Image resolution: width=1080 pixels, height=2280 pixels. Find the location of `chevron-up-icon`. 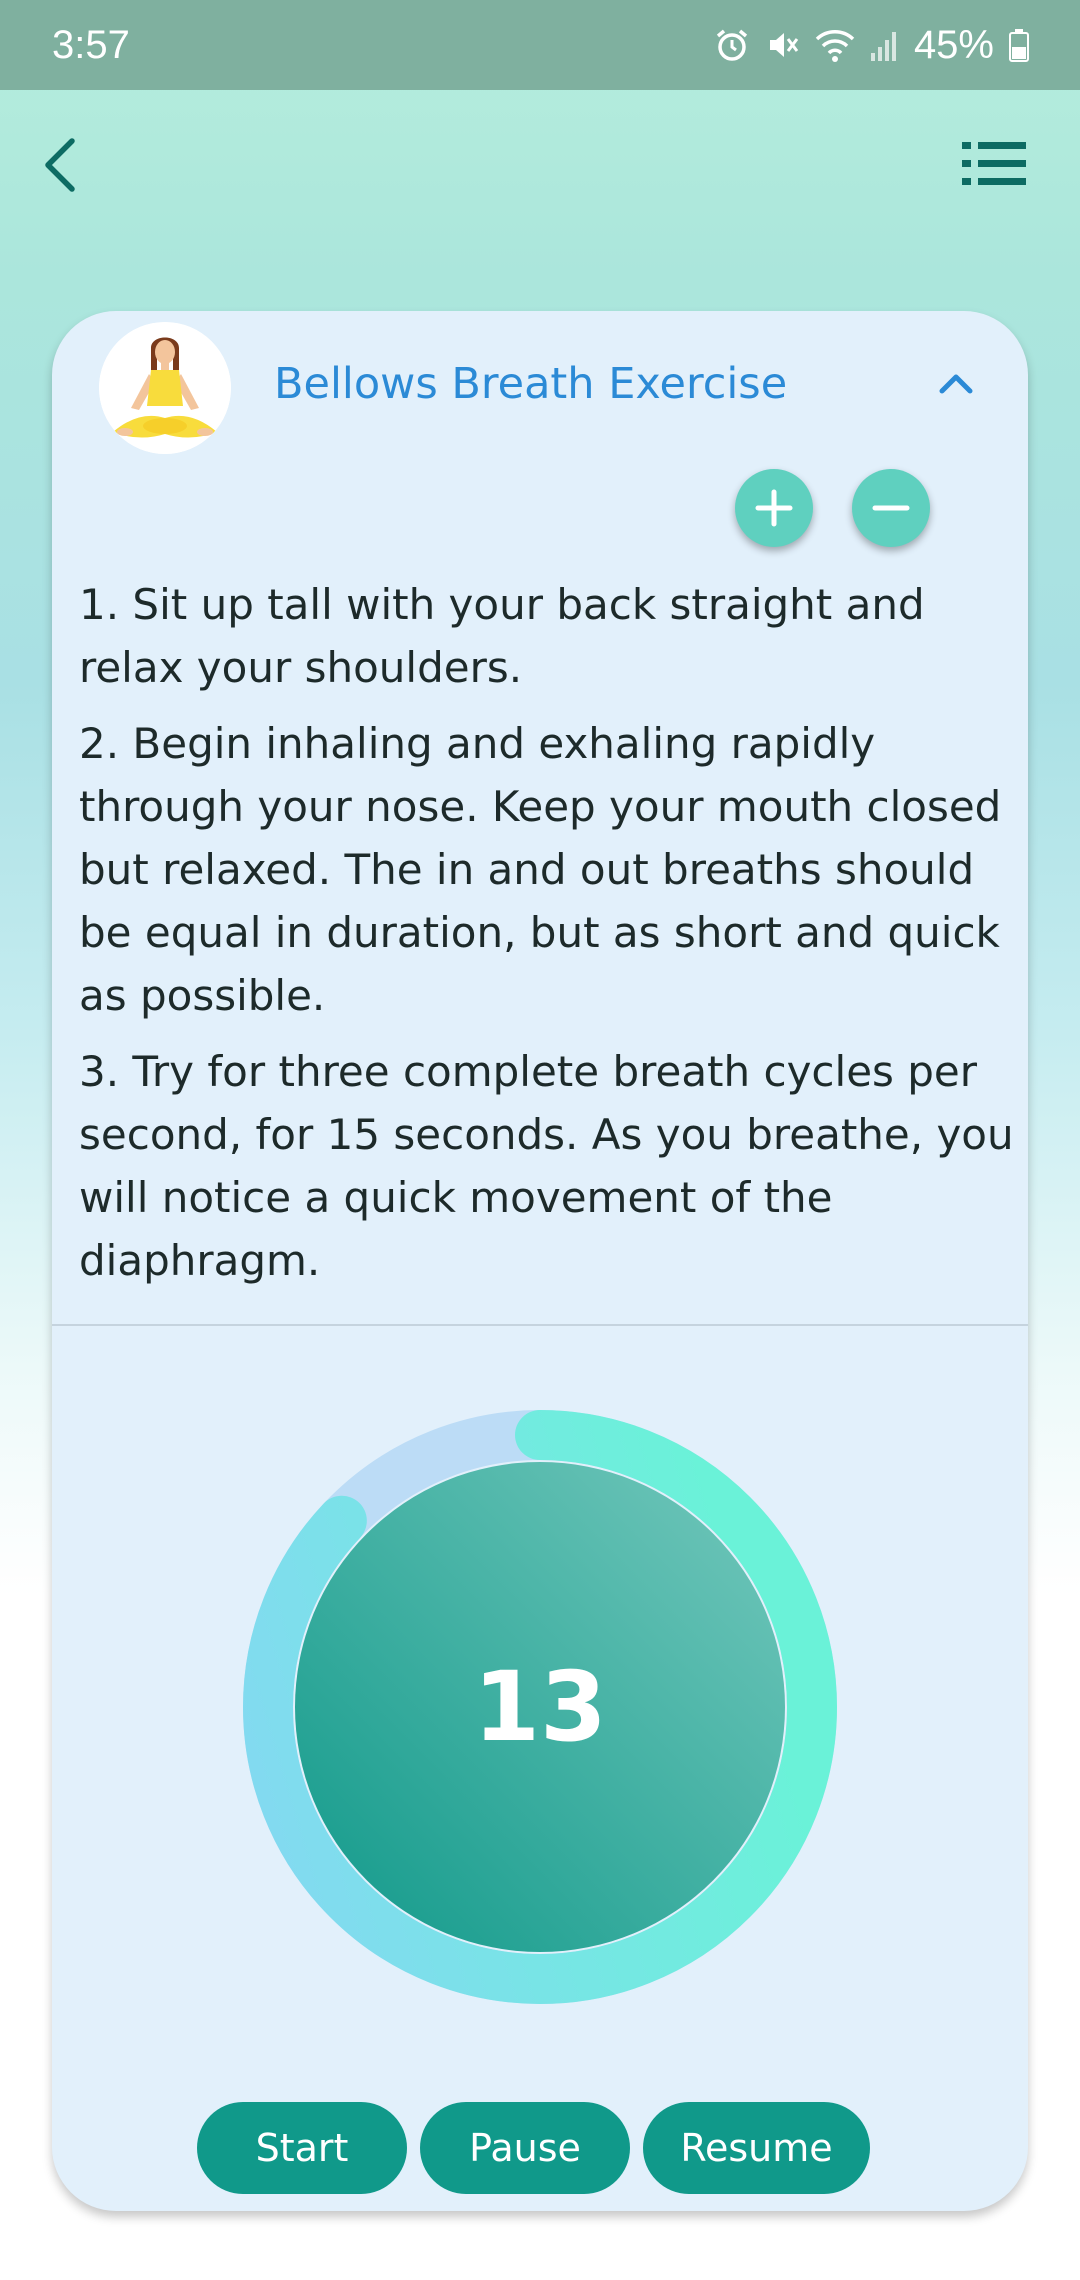

chevron-up-icon is located at coordinates (956, 384).